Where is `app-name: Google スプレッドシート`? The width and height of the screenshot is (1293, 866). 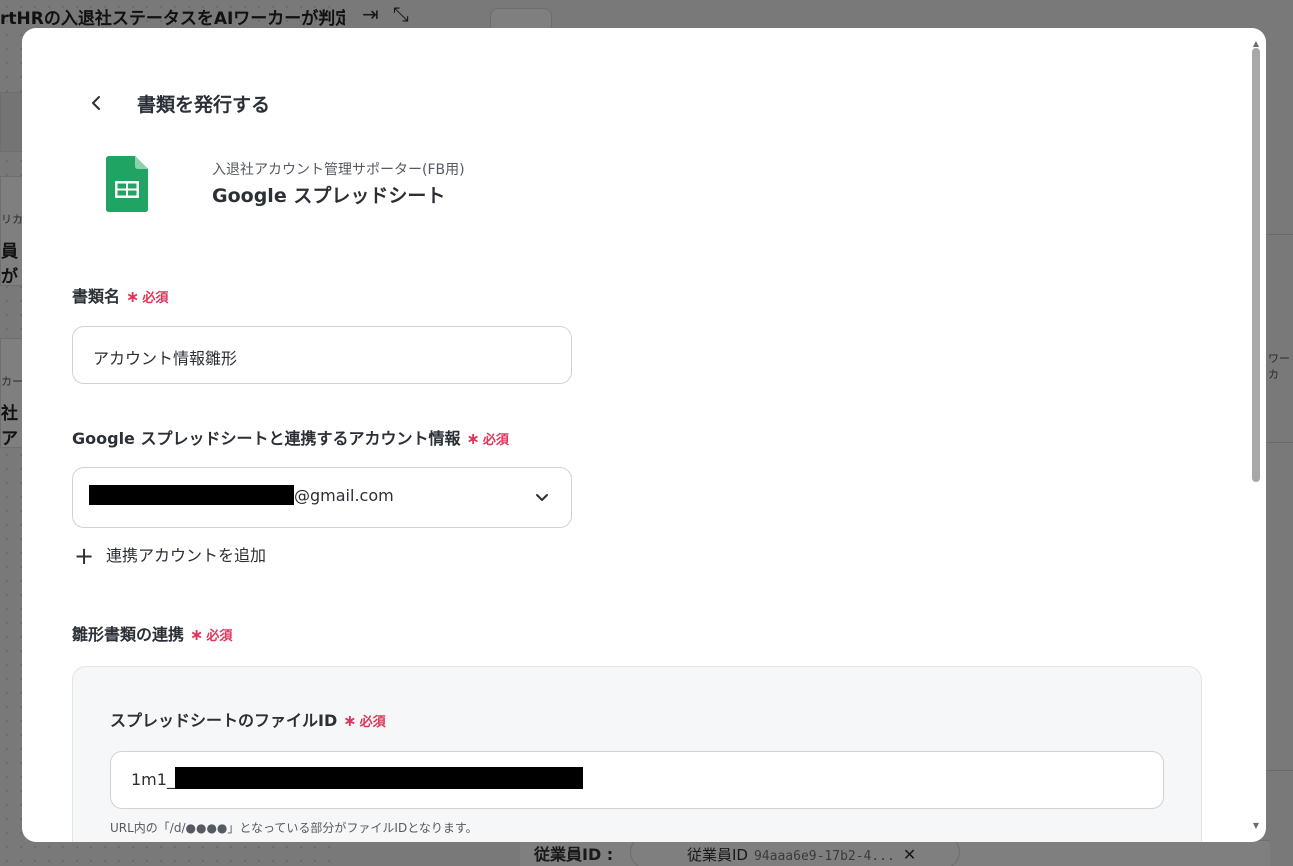
app-name: Google スプレッドシート is located at coordinates (329, 196).